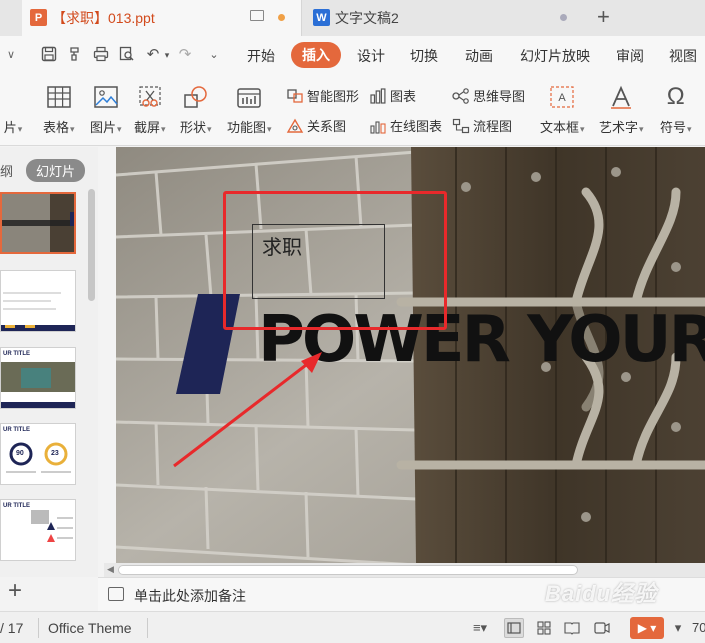 Image resolution: width=705 pixels, height=643 pixels. Describe the element at coordinates (38, 530) in the screenshot. I see `slide-thumbnail-5: UR TITLE` at that location.